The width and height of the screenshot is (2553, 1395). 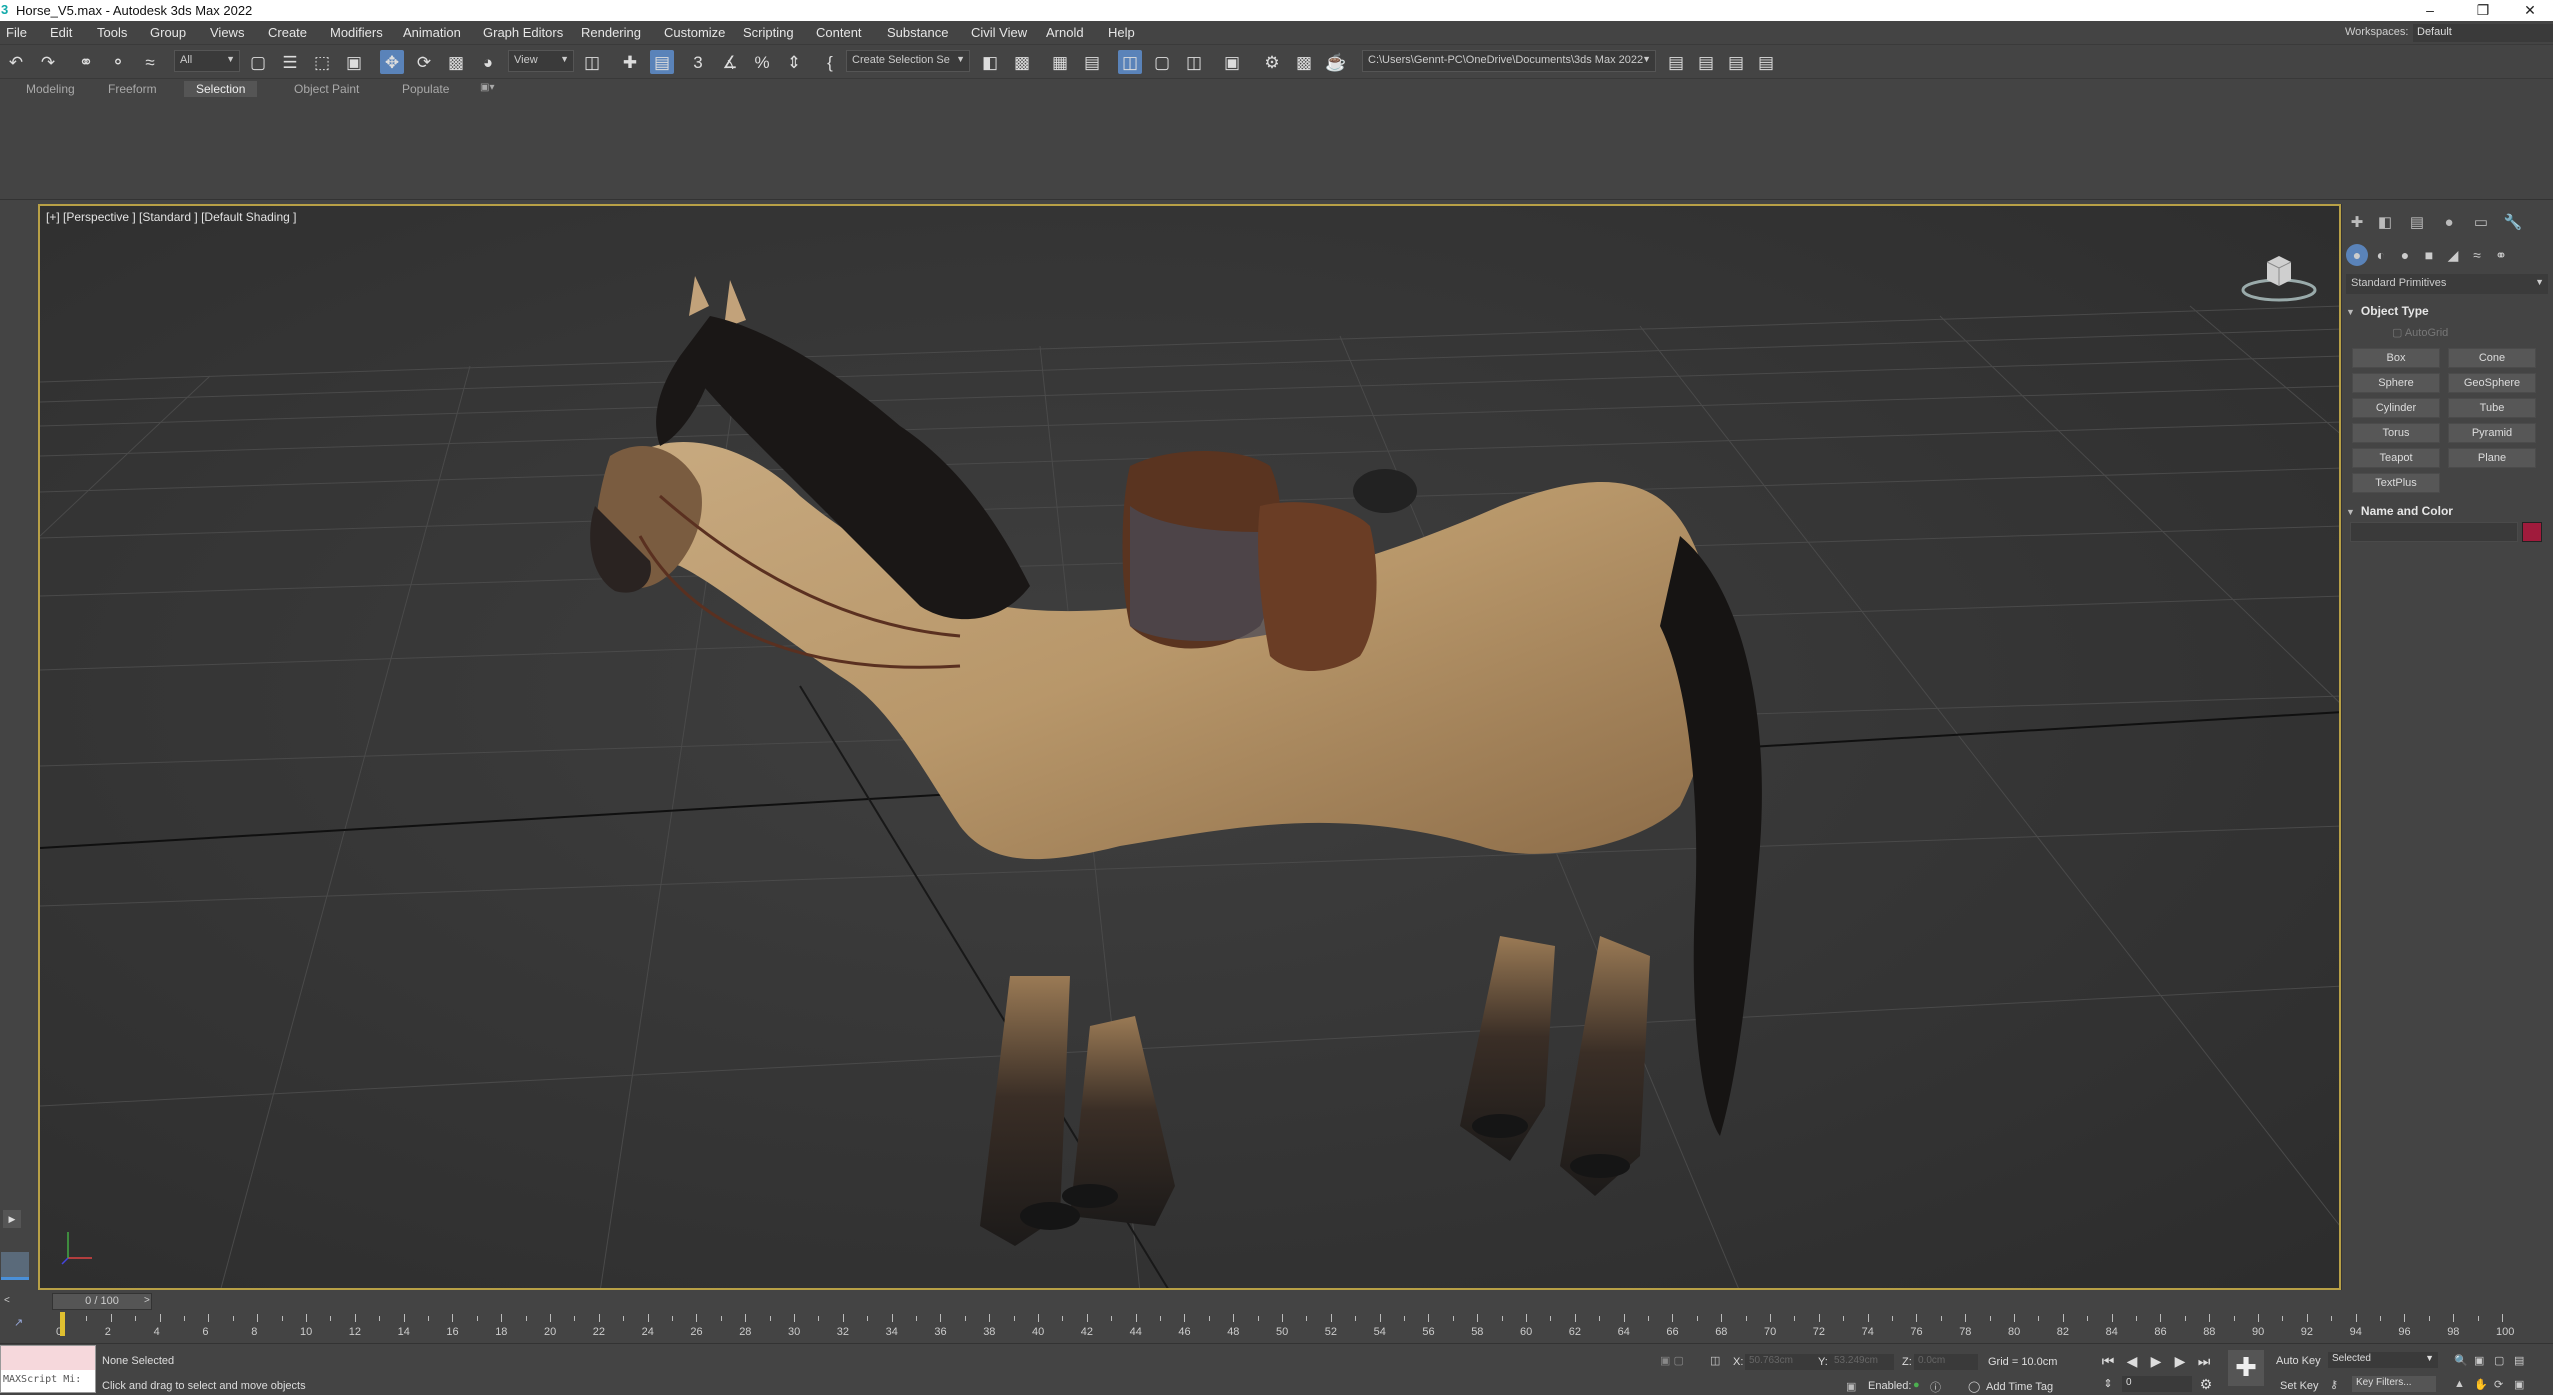 What do you see at coordinates (917, 32) in the screenshot?
I see `menu-substance: Substance` at bounding box center [917, 32].